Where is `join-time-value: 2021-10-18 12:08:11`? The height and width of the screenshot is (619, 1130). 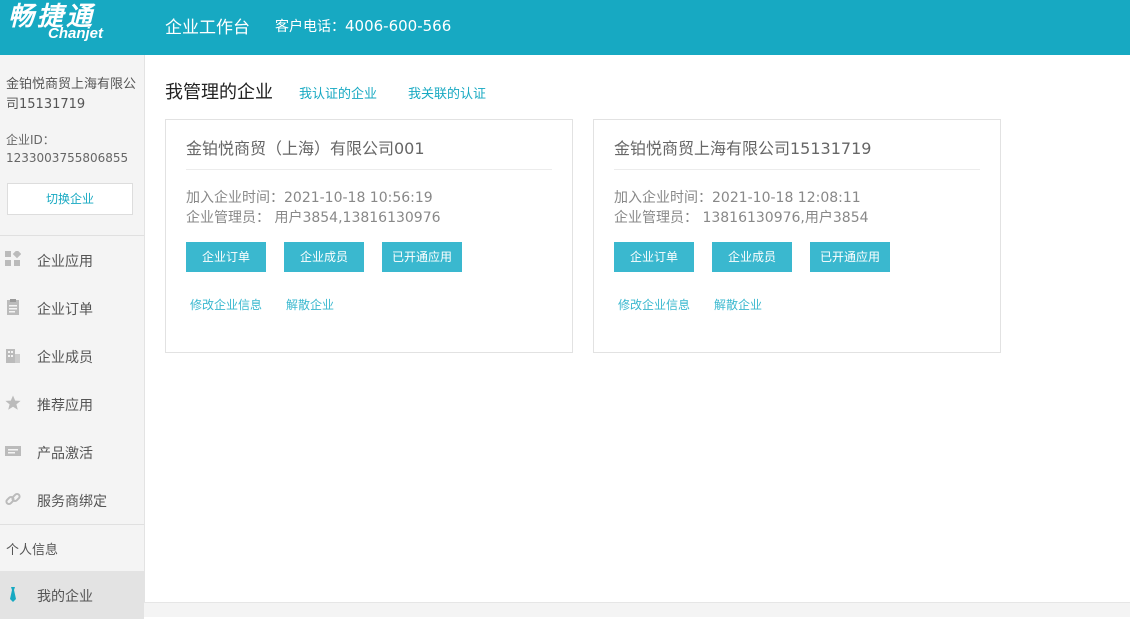
join-time-value: 2021-10-18 12:08:11 is located at coordinates (786, 198).